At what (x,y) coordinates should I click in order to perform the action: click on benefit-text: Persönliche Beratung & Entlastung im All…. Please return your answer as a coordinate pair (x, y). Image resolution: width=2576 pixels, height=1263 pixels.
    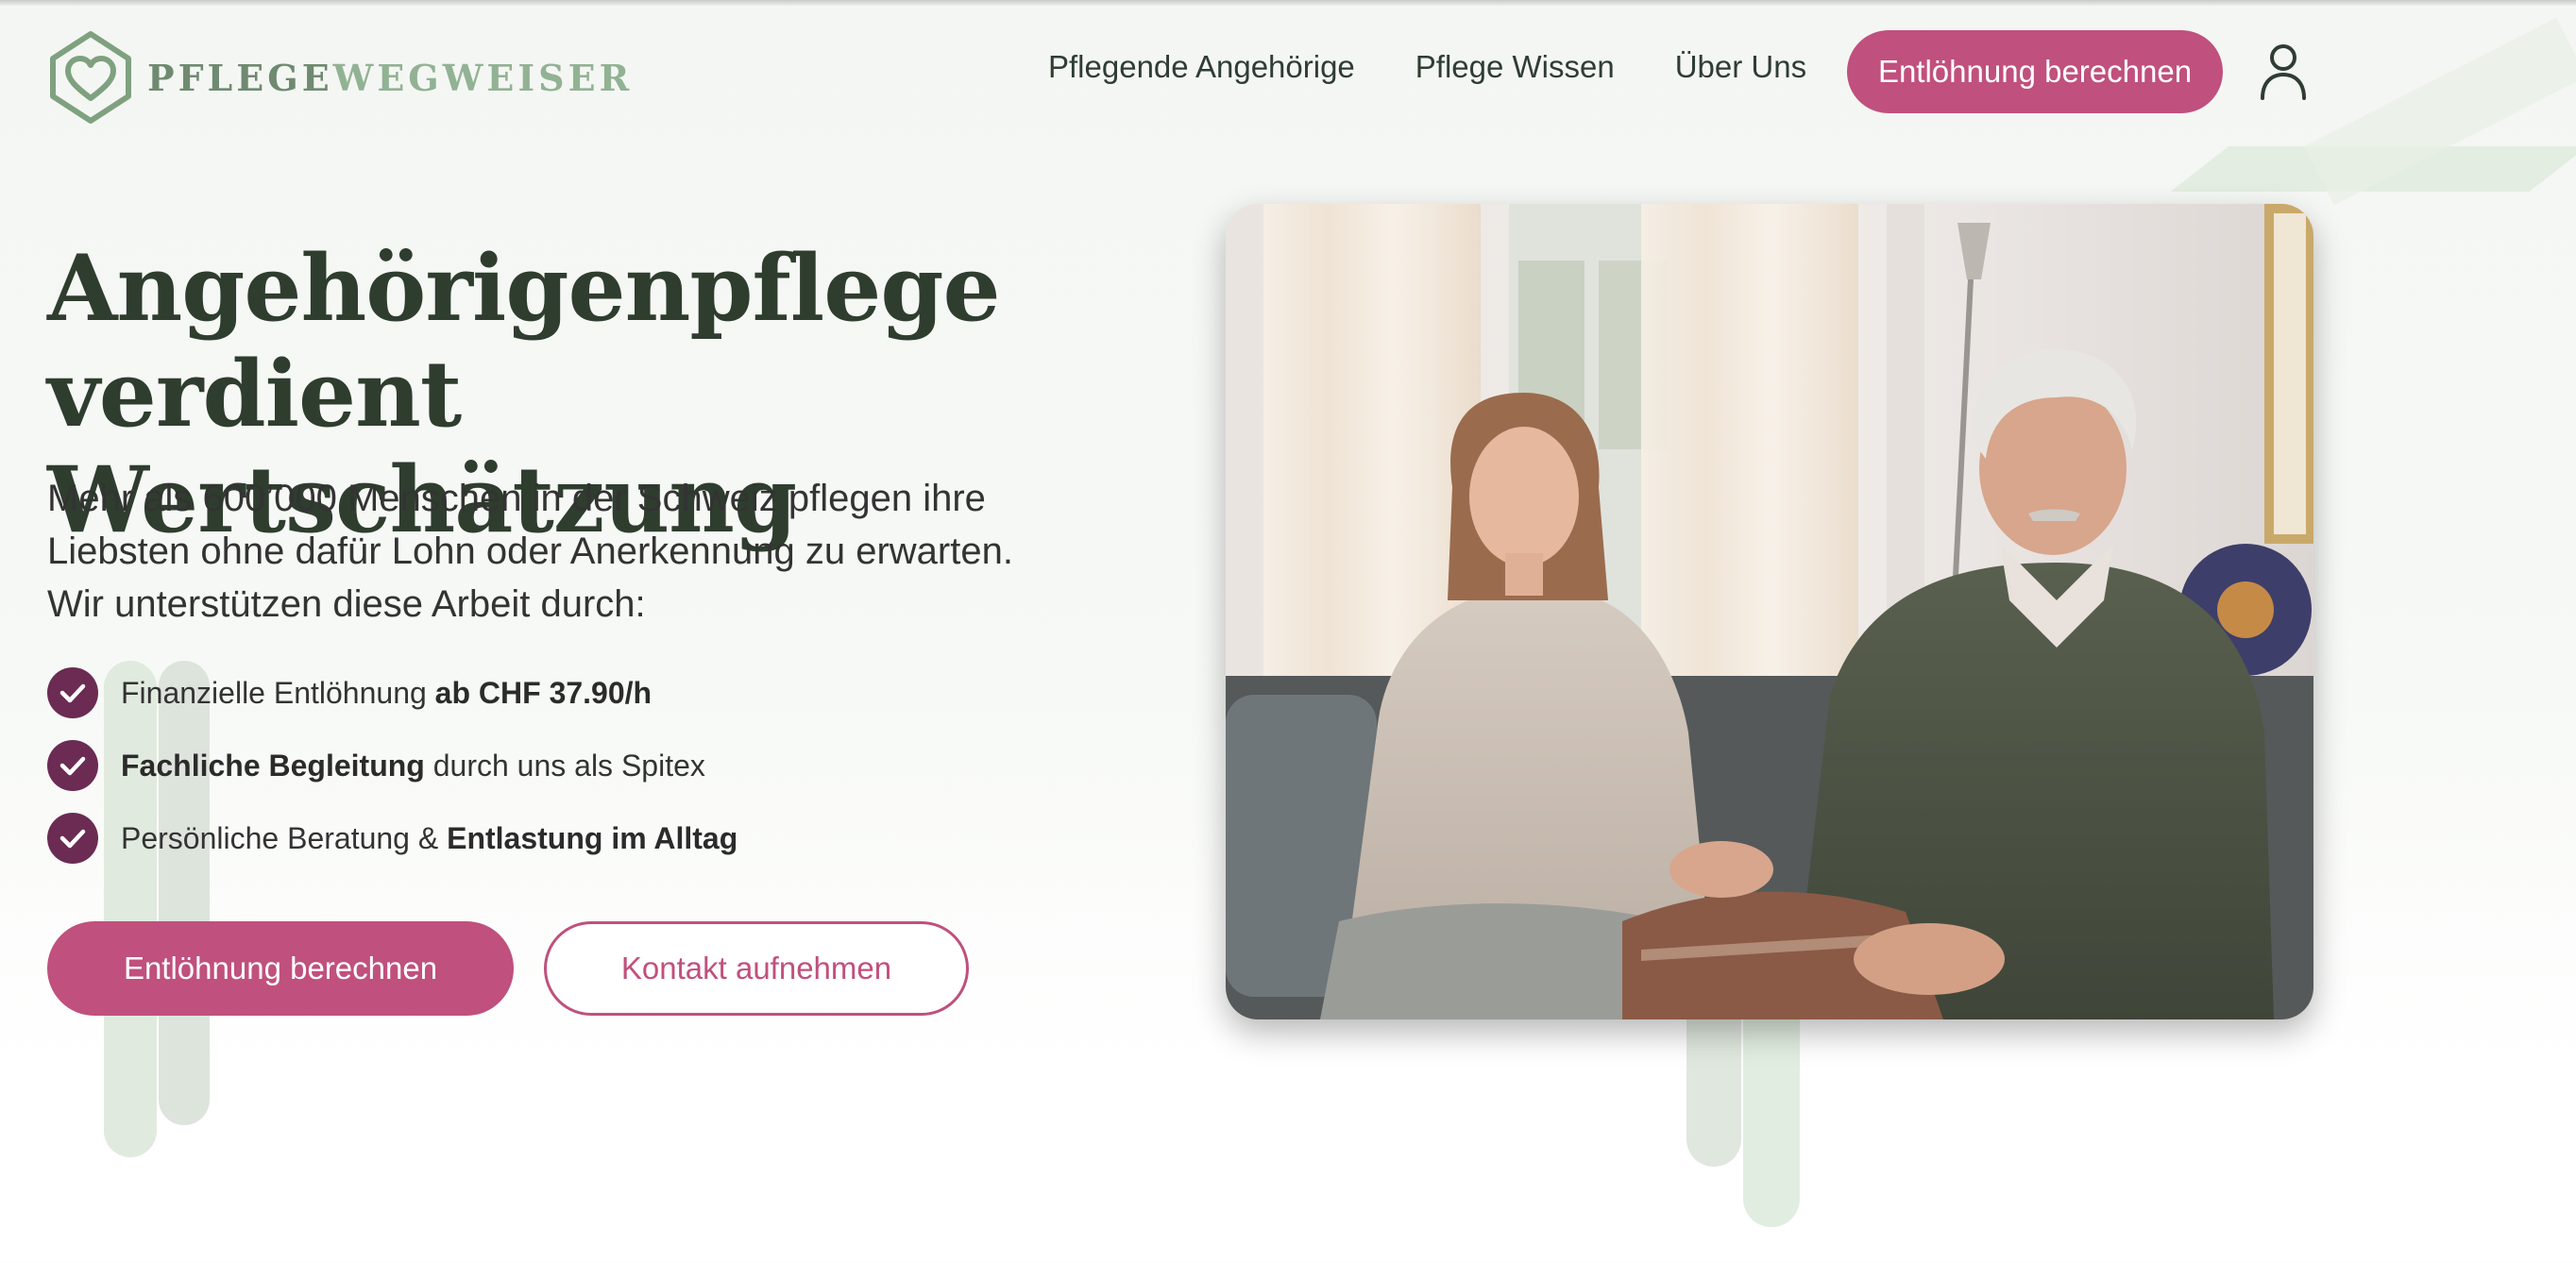
    Looking at the image, I should click on (429, 838).